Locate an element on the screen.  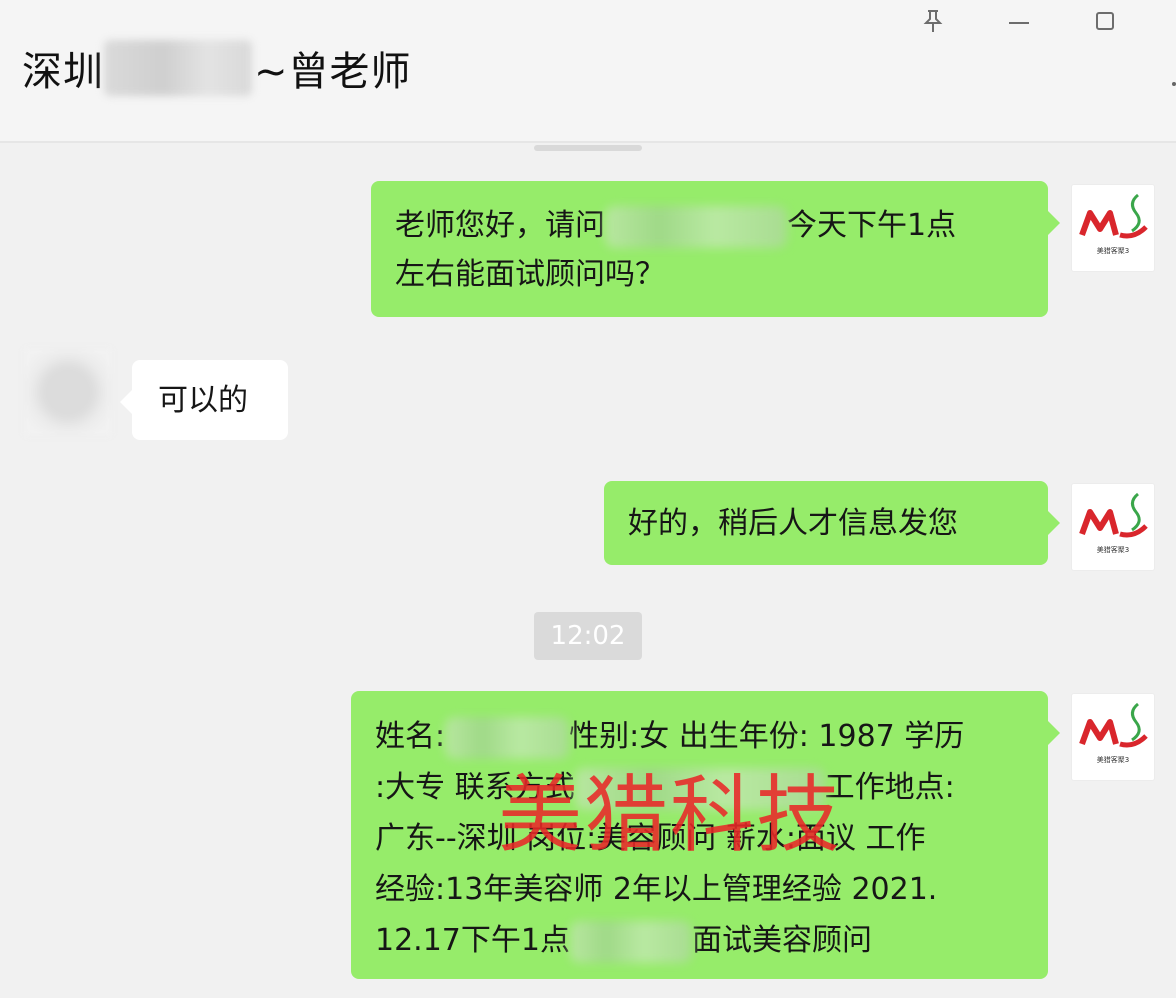
message-text: 性别:女 出生年份: 1987 学历 is located at coordinates (767, 736).